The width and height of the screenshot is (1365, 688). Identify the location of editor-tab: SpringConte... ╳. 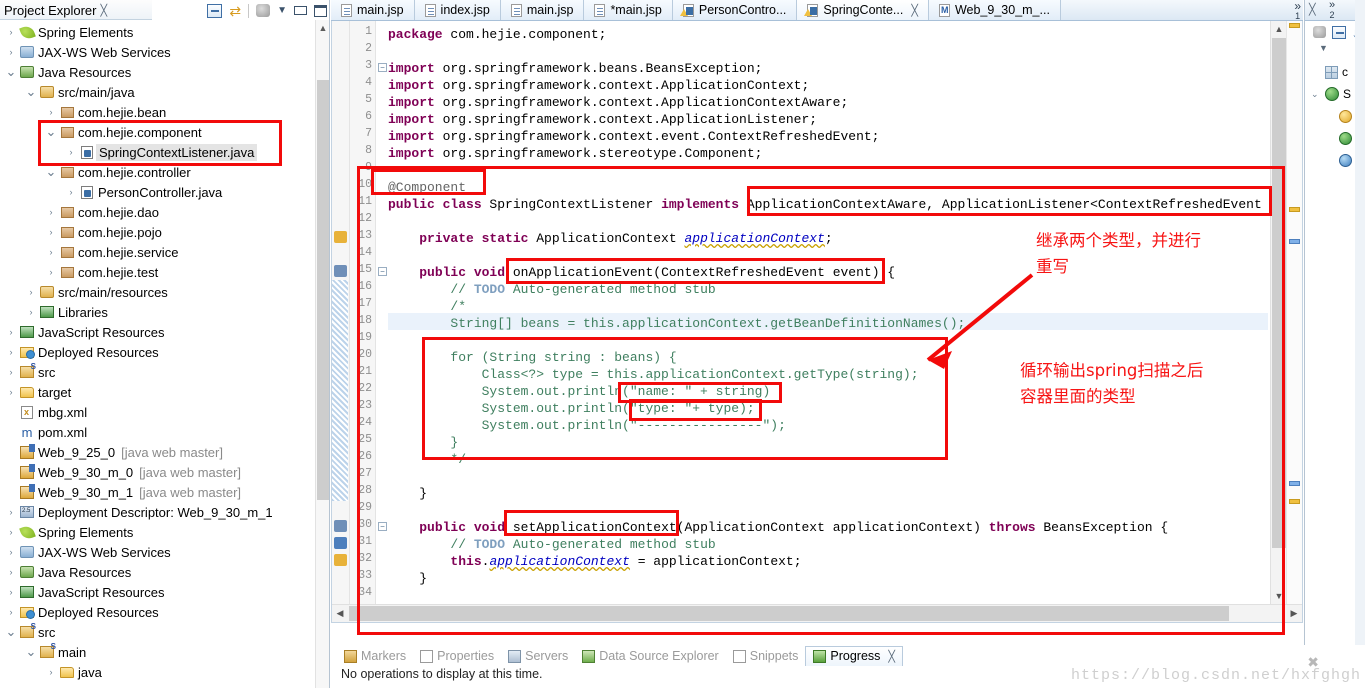
(863, 10).